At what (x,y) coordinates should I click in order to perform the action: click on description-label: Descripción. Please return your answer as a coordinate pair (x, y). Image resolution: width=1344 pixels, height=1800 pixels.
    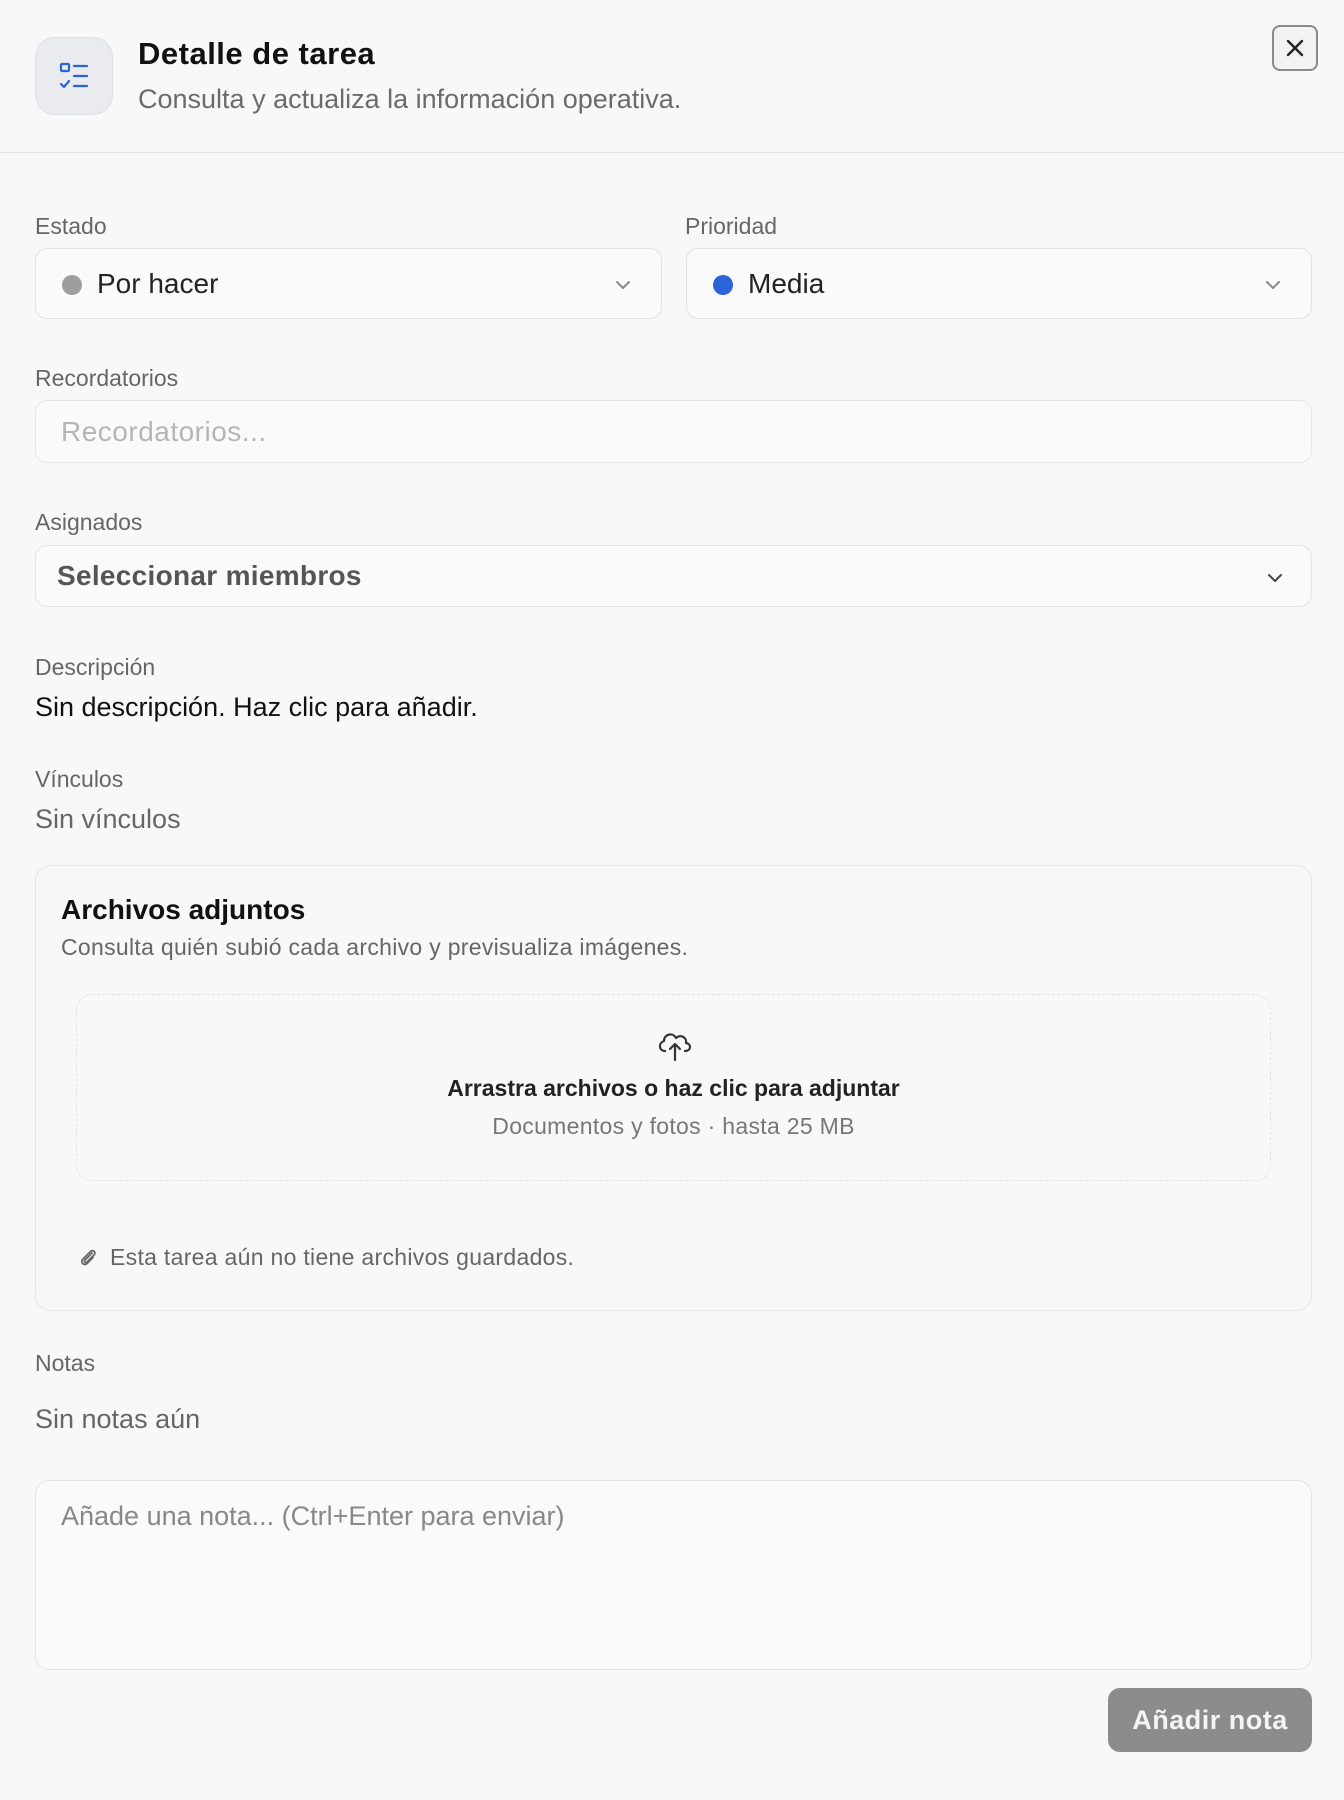
    Looking at the image, I should click on (95, 667).